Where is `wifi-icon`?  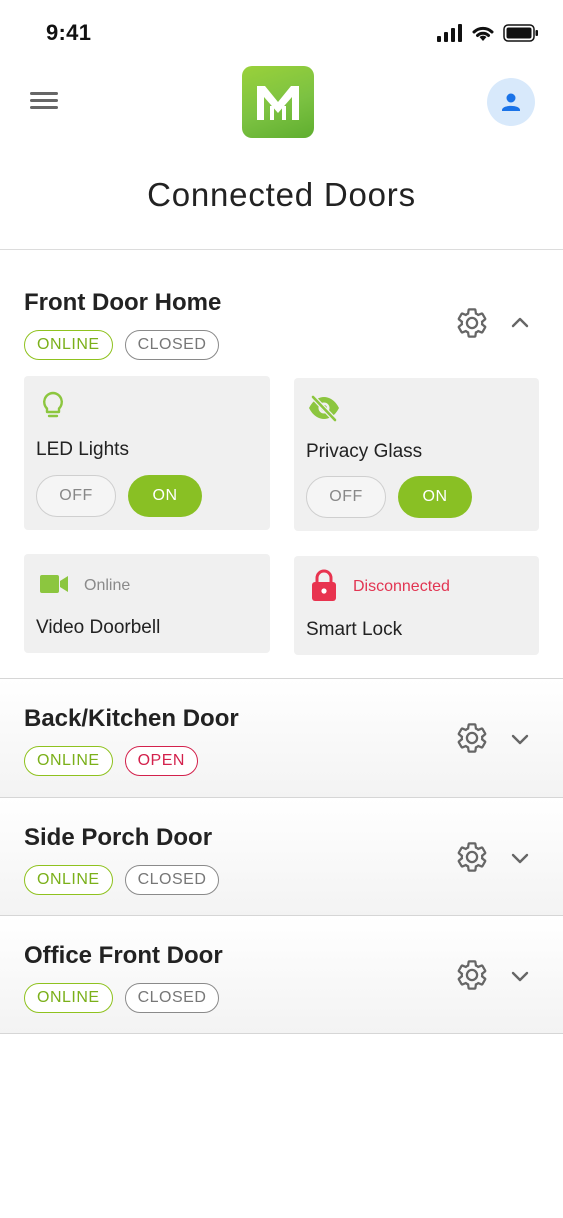
wifi-icon is located at coordinates (483, 33).